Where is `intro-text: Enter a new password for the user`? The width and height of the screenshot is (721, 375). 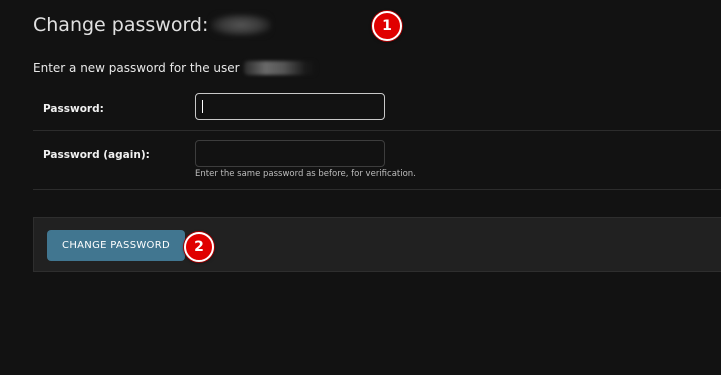
intro-text: Enter a new password for the user is located at coordinates (174, 68).